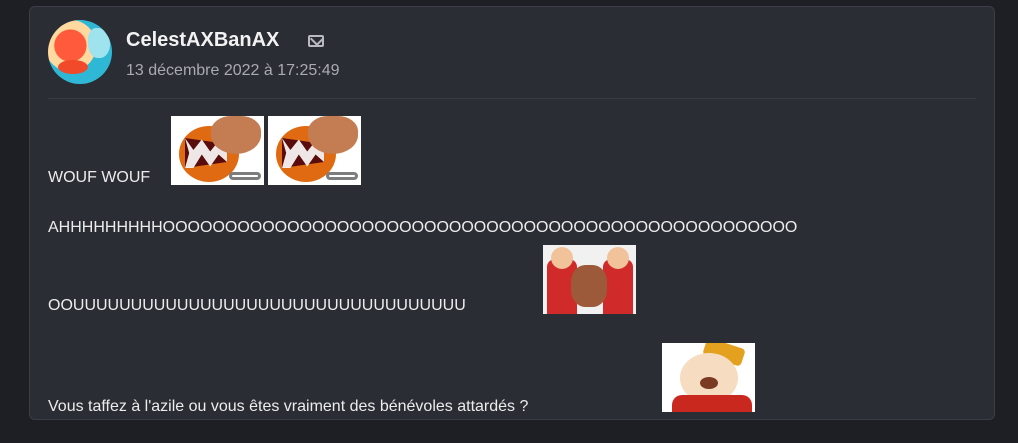 The width and height of the screenshot is (1018, 443). I want to click on divider, so click(512, 98).